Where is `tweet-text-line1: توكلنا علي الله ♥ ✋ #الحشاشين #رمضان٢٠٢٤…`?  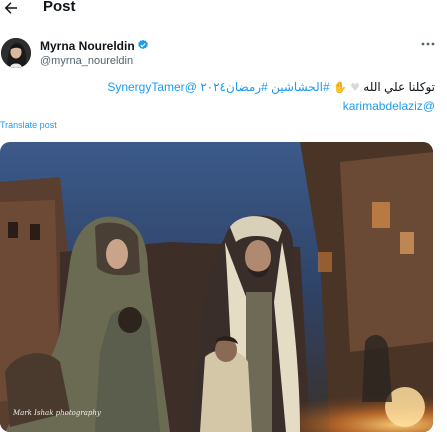
tweet-text-line1: توكلنا علي الله ♥ ✋ #الحشاشين #رمضان٢٠٢٤… is located at coordinates (271, 87).